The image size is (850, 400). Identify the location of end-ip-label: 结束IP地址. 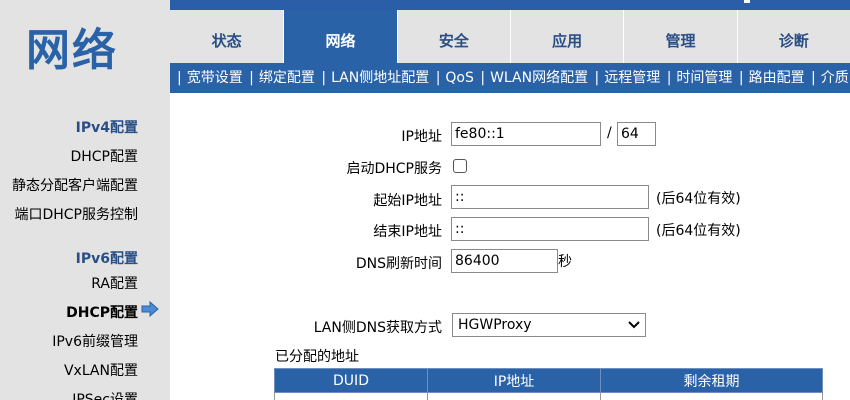
(407, 232).